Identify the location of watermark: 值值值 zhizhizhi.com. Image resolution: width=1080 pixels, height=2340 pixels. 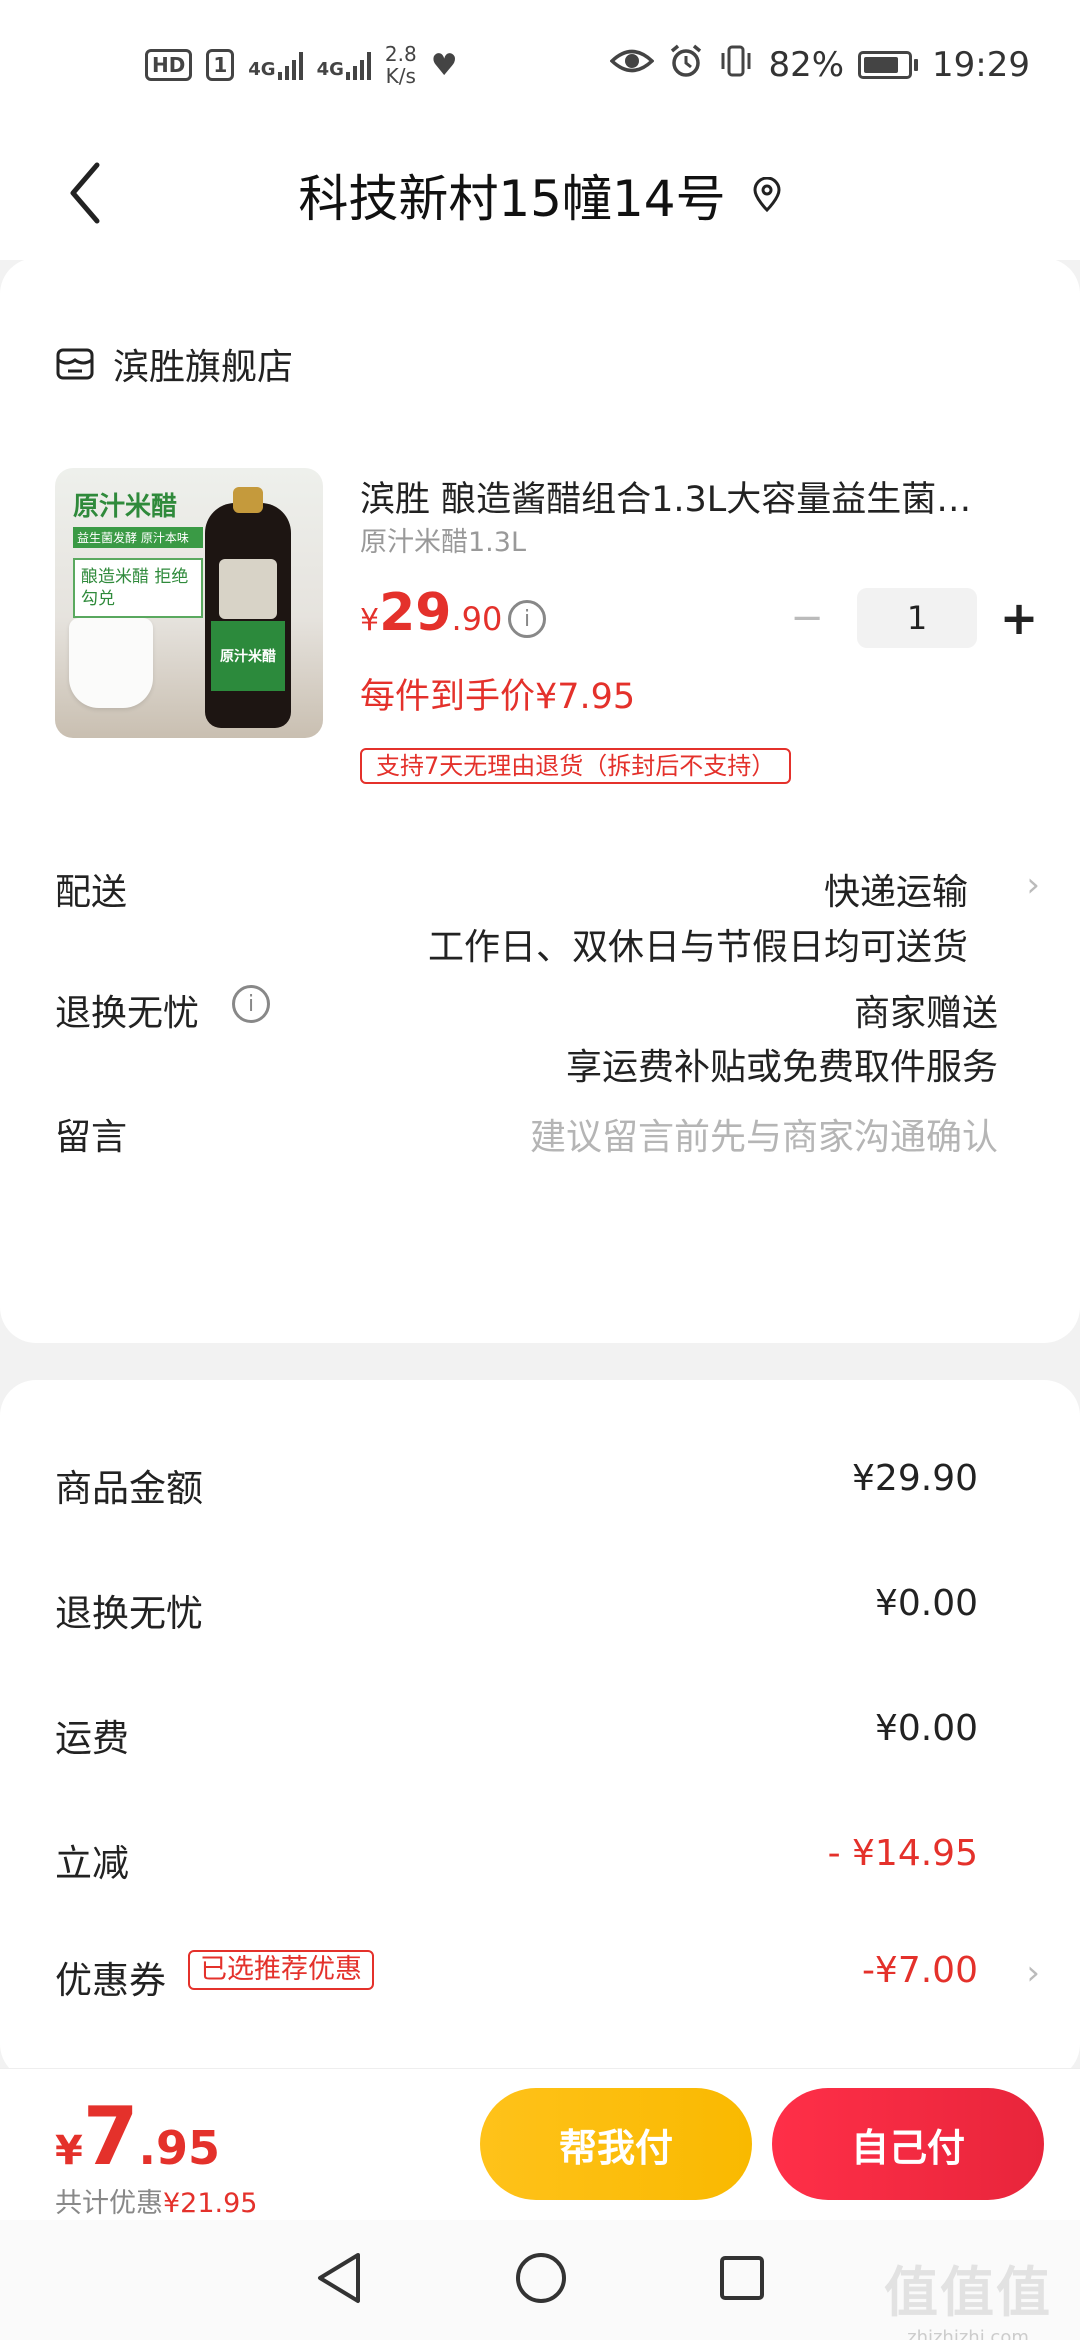
(968, 2294).